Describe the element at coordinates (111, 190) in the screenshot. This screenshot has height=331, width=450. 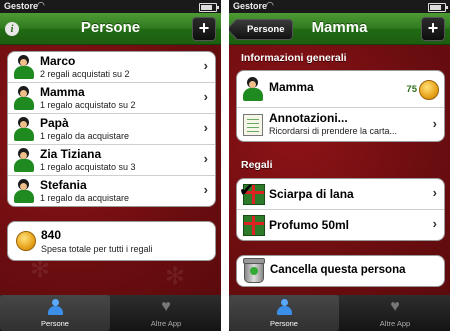
I see `list-item: Stefania 1 regalo da acquistare ›` at that location.